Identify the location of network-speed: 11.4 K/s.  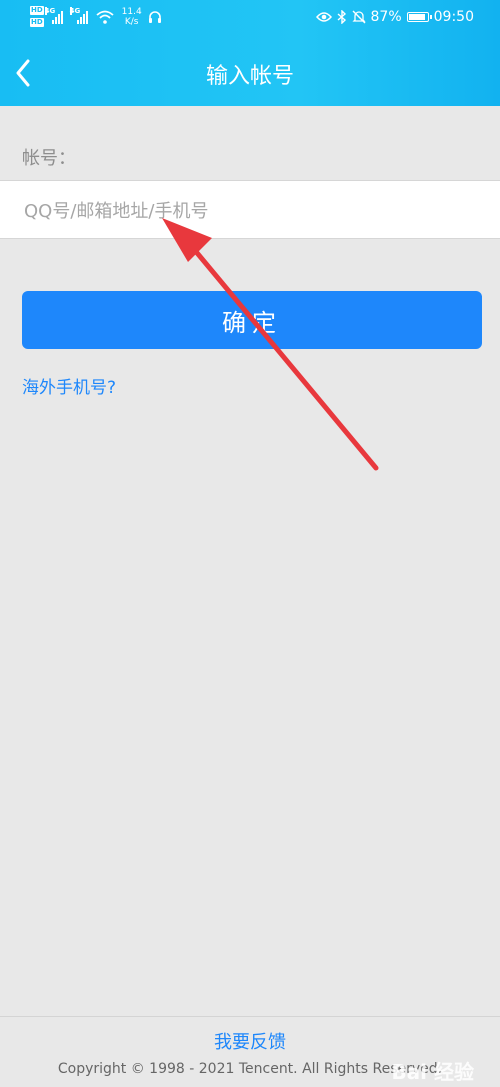
(132, 17).